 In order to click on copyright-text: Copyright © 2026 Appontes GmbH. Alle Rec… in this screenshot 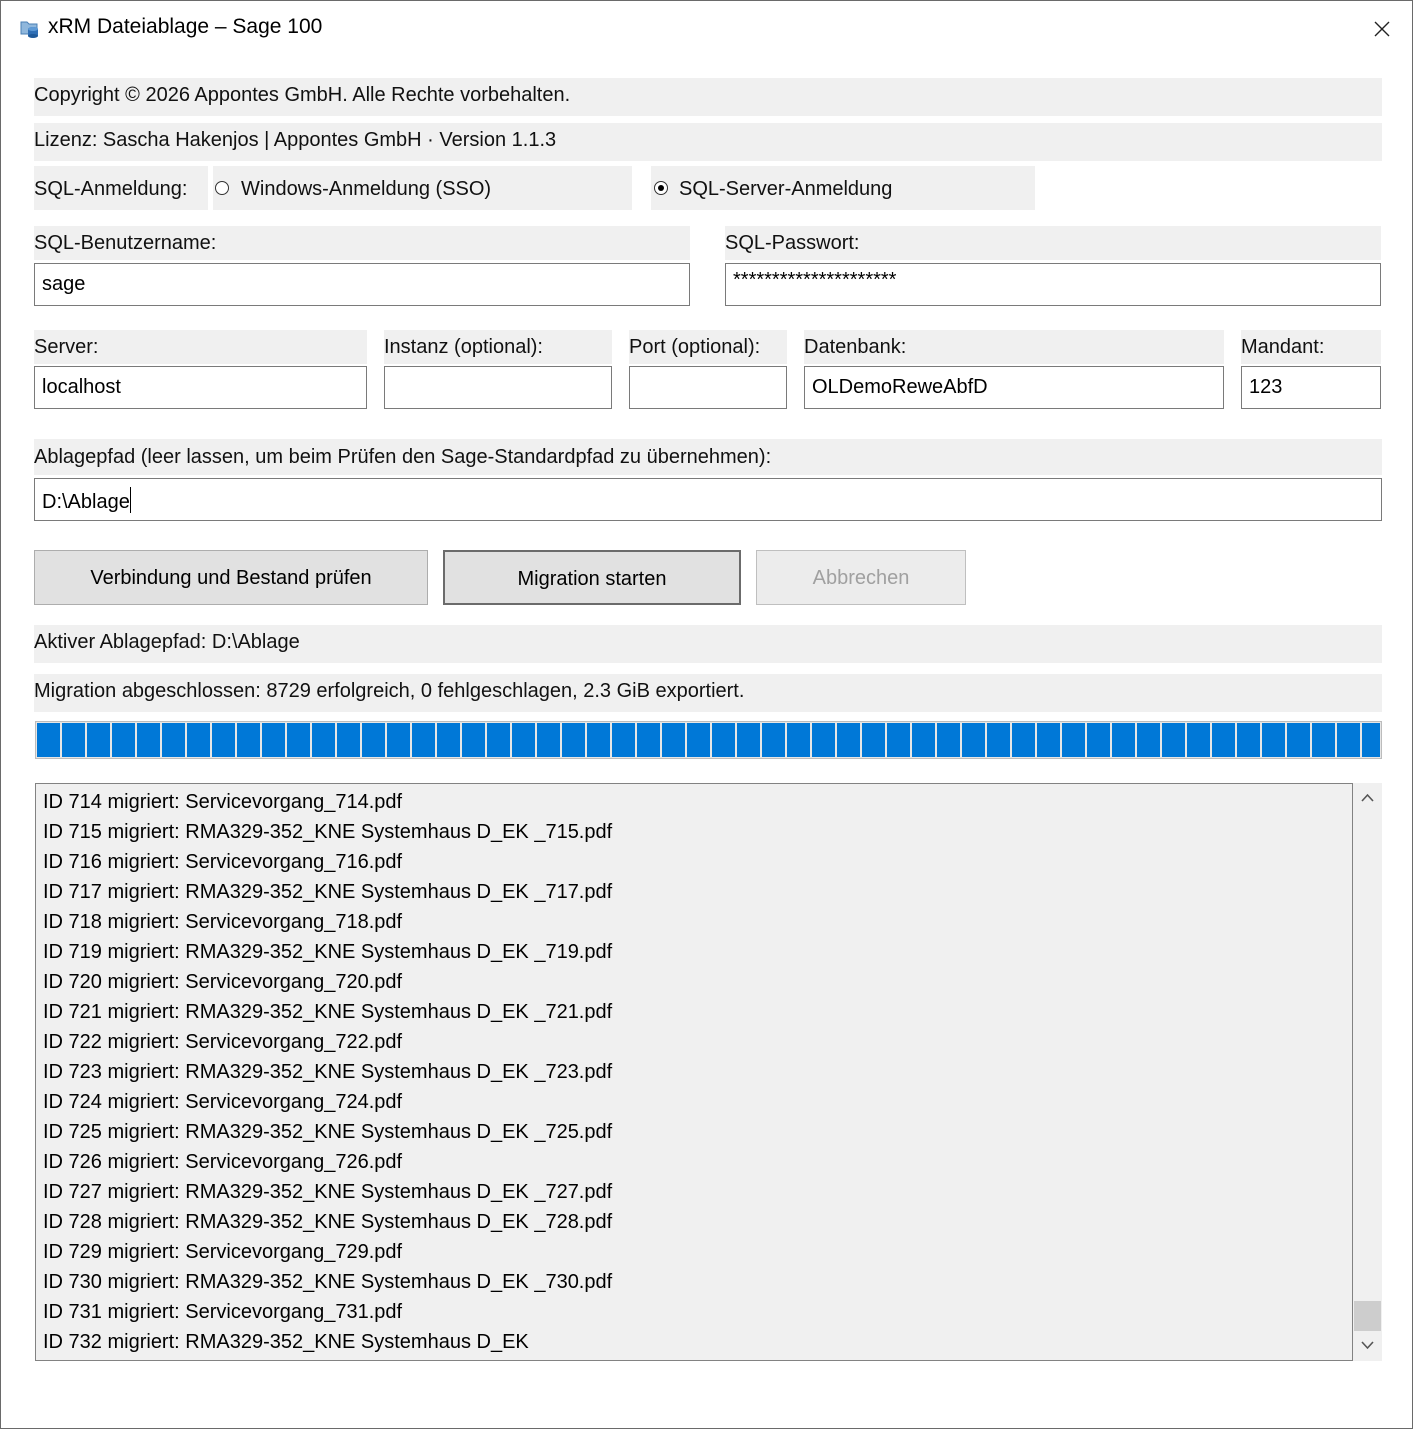, I will do `click(302, 95)`.